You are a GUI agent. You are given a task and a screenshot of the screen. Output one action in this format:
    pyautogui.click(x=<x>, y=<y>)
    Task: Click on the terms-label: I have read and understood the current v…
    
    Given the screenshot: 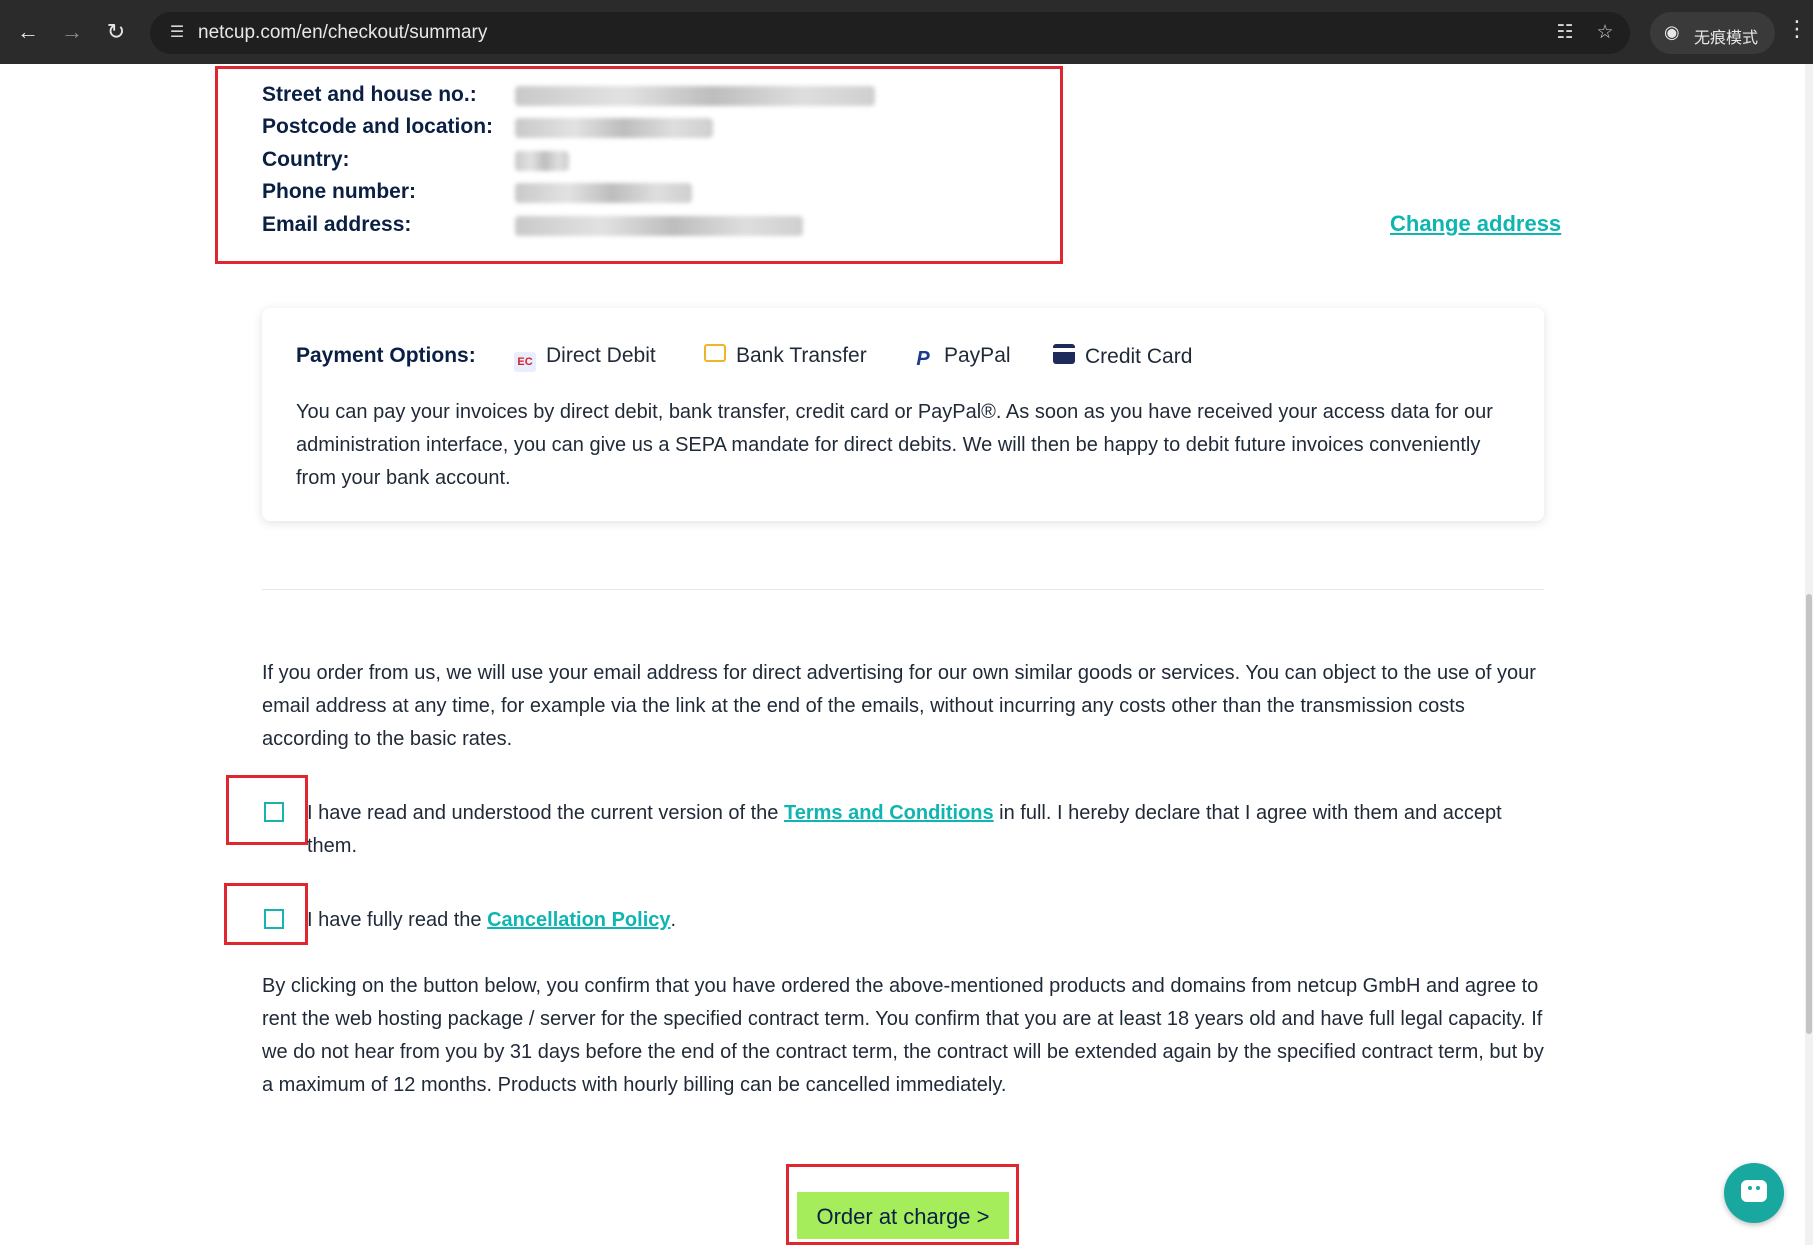 What is the action you would take?
    pyautogui.click(x=904, y=829)
    